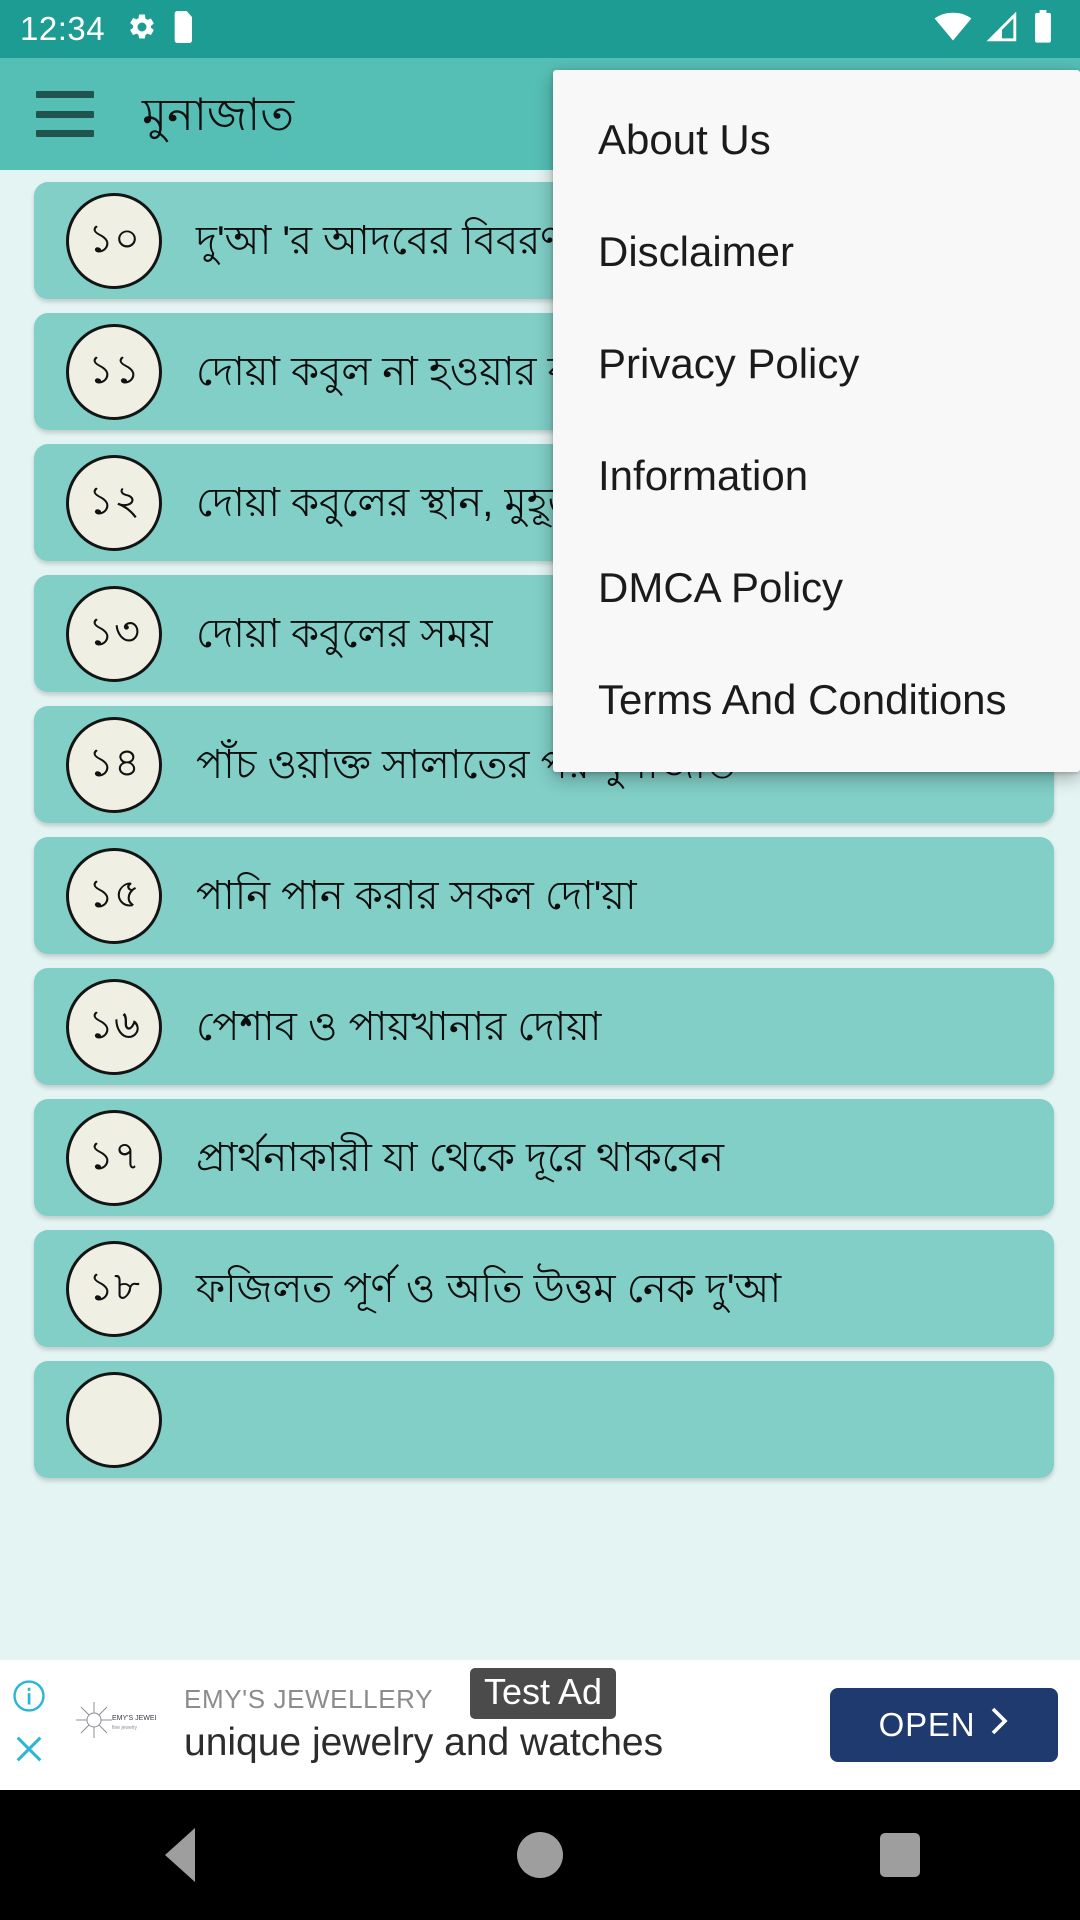  I want to click on wifi-icon, so click(953, 29).